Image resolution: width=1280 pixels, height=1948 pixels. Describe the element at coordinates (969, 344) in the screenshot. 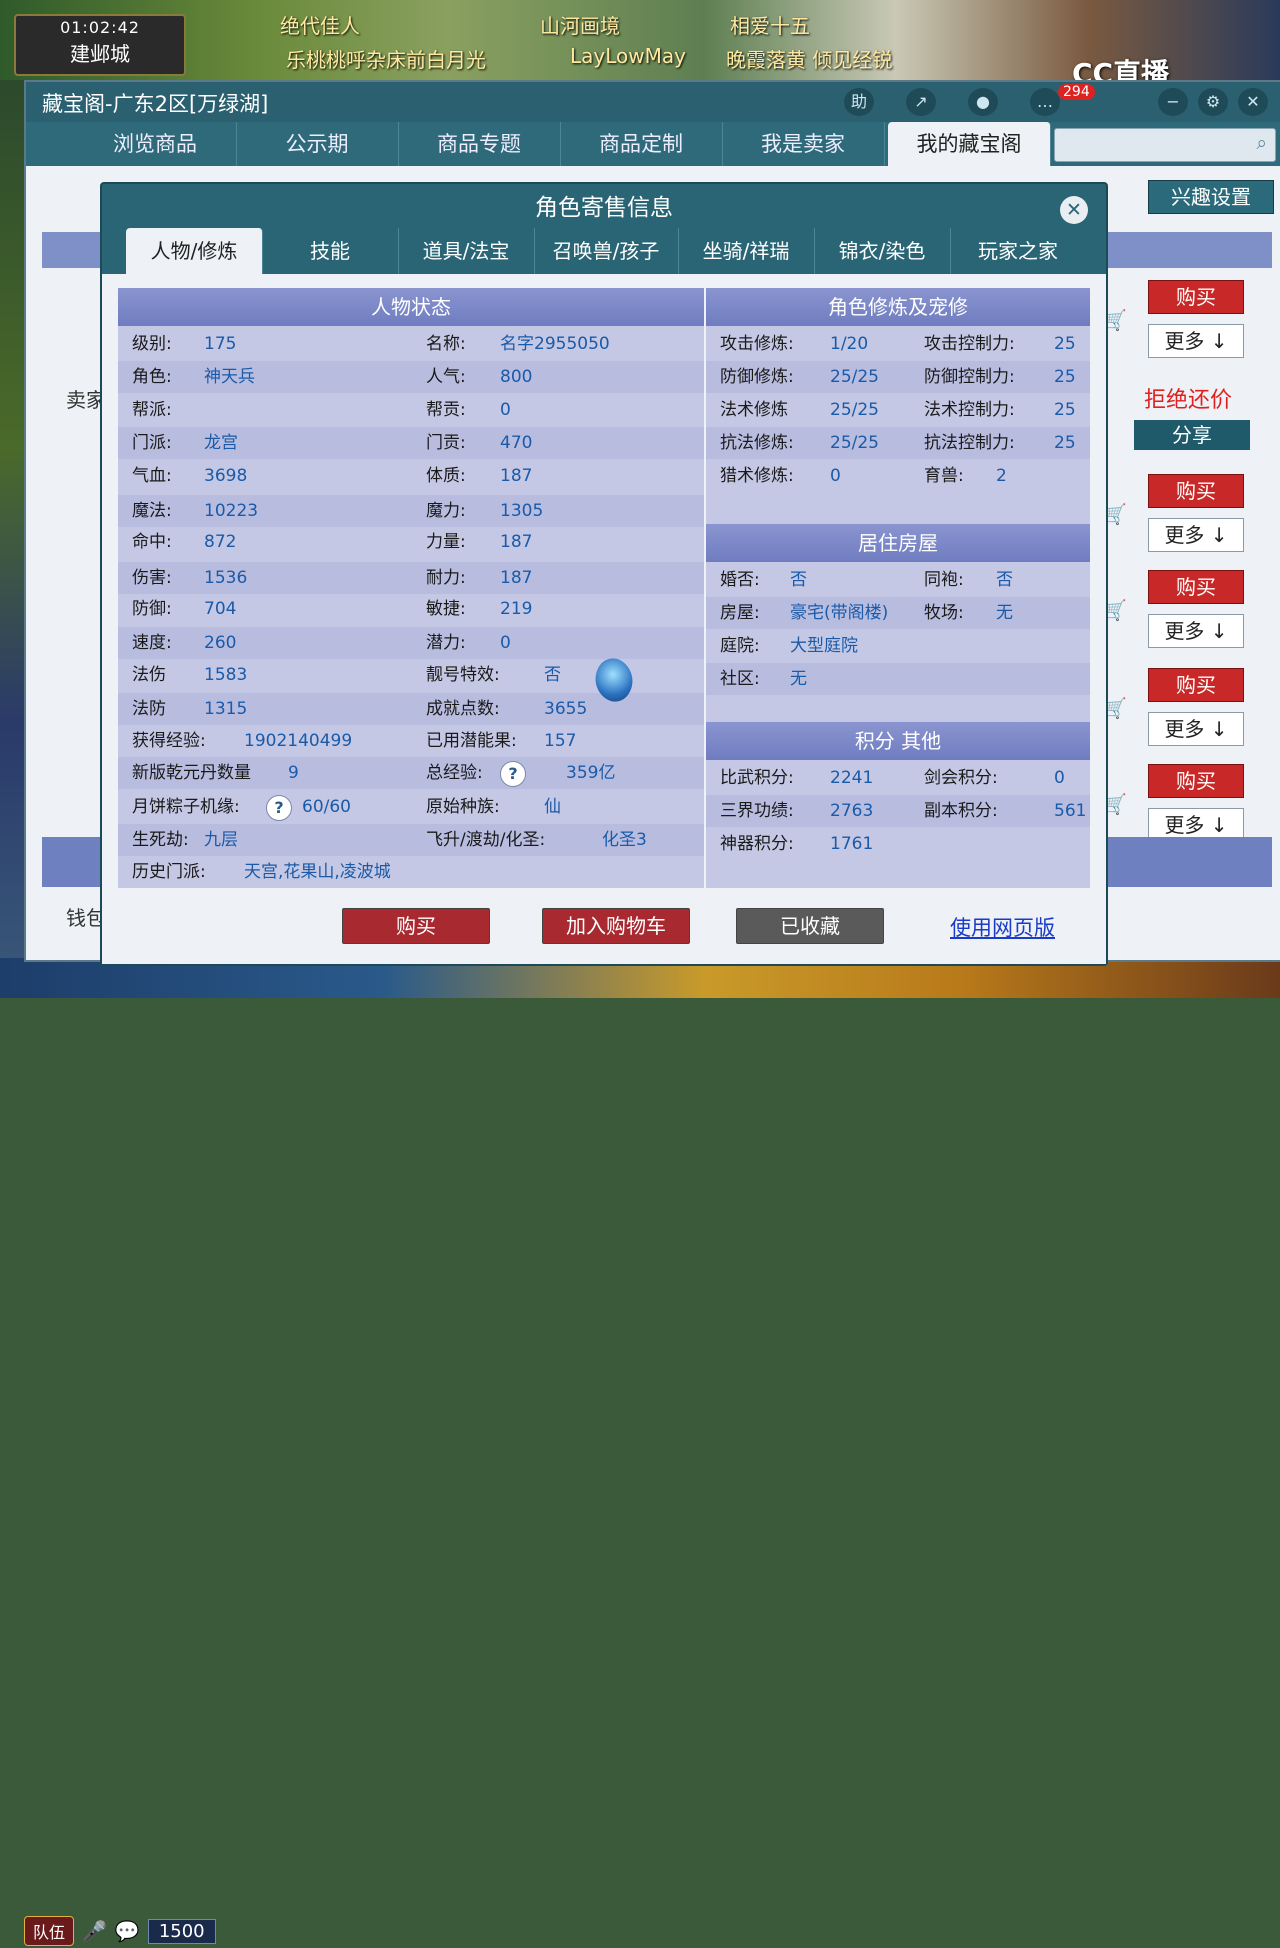

I see `info-label: 攻击控制力:` at that location.